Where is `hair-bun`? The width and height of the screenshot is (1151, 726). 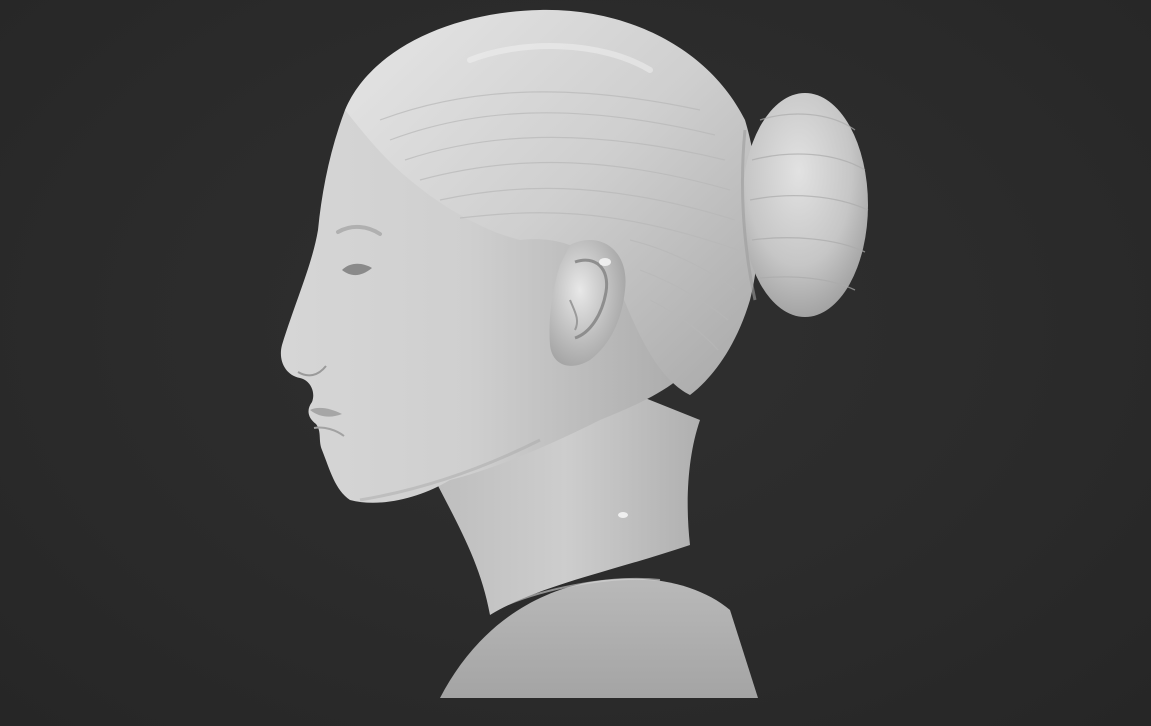
hair-bun is located at coordinates (805, 205).